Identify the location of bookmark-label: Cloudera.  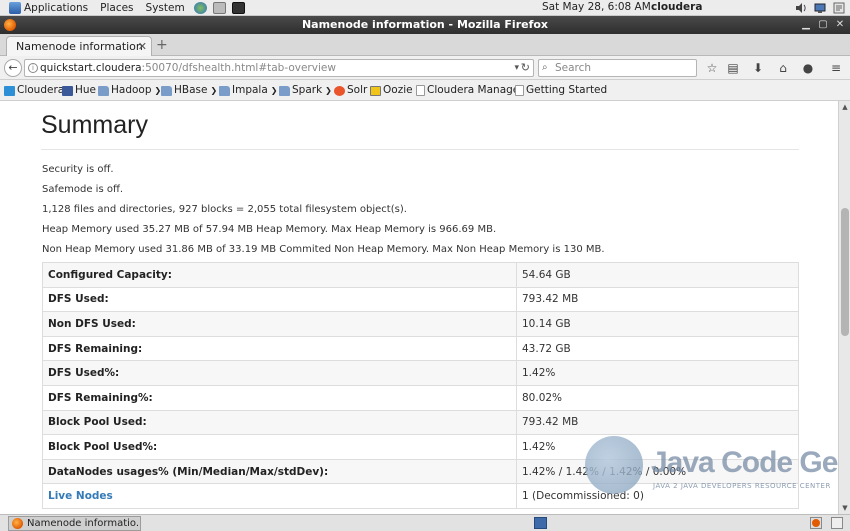
(41, 90).